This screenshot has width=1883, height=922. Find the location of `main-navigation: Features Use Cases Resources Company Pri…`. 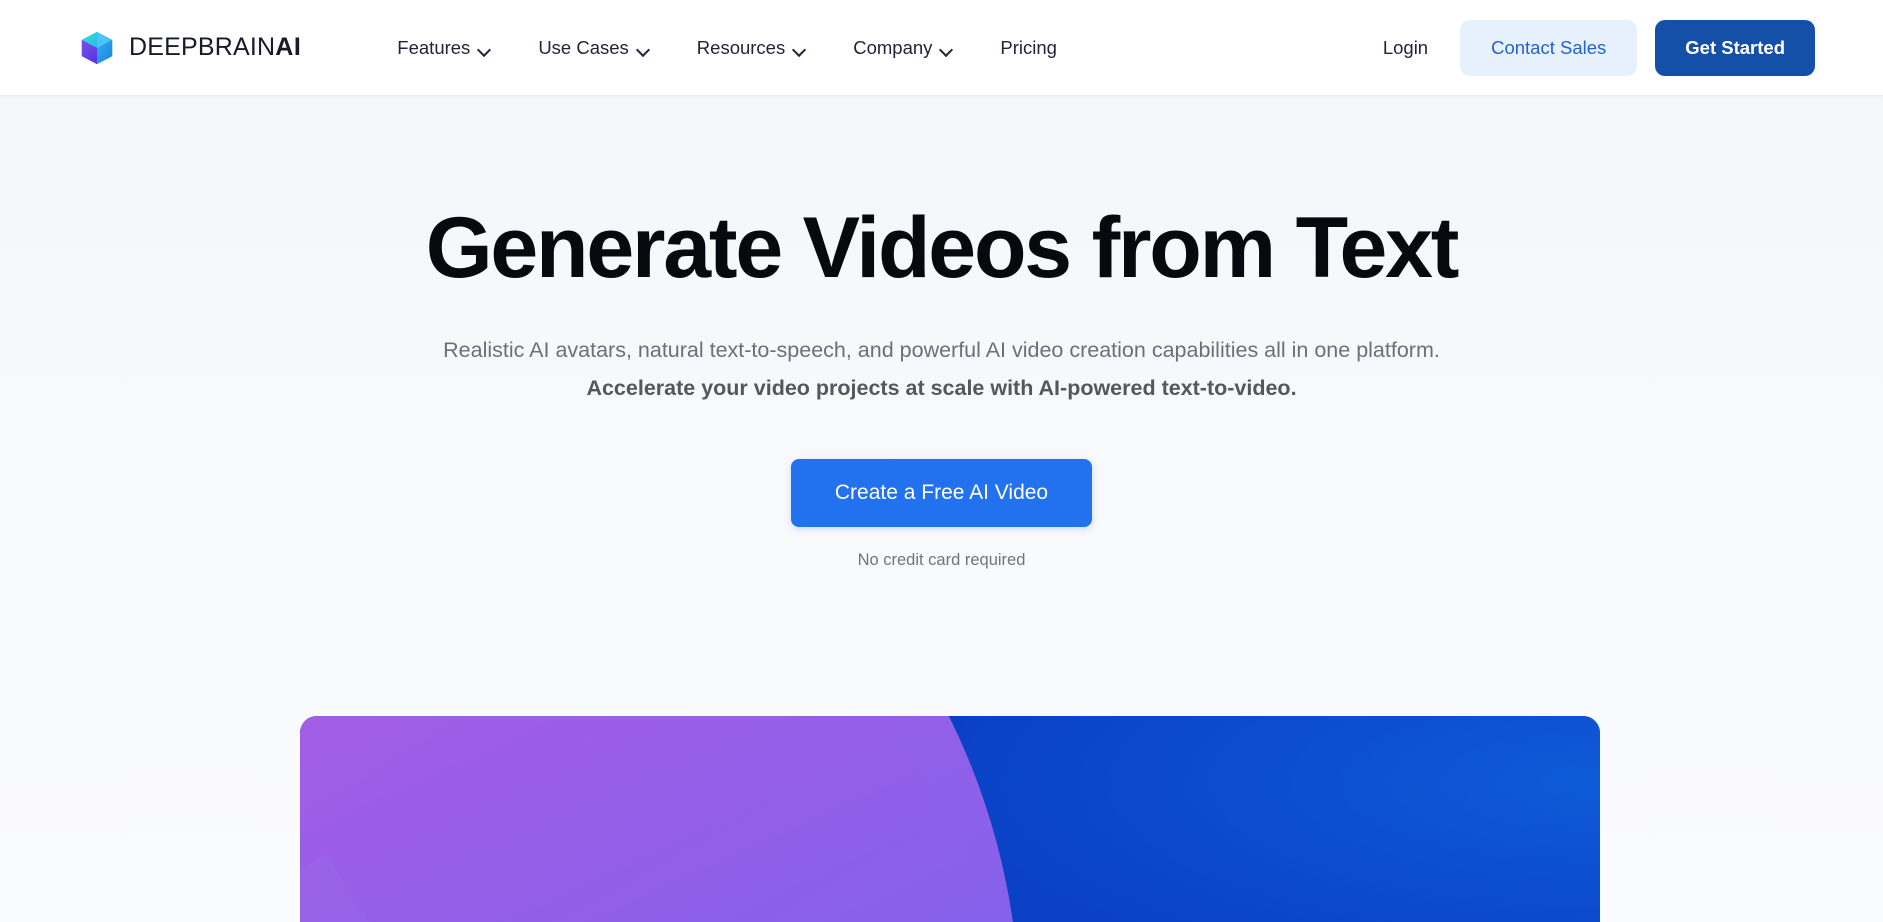

main-navigation: Features Use Cases Resources Company Pri… is located at coordinates (727, 48).